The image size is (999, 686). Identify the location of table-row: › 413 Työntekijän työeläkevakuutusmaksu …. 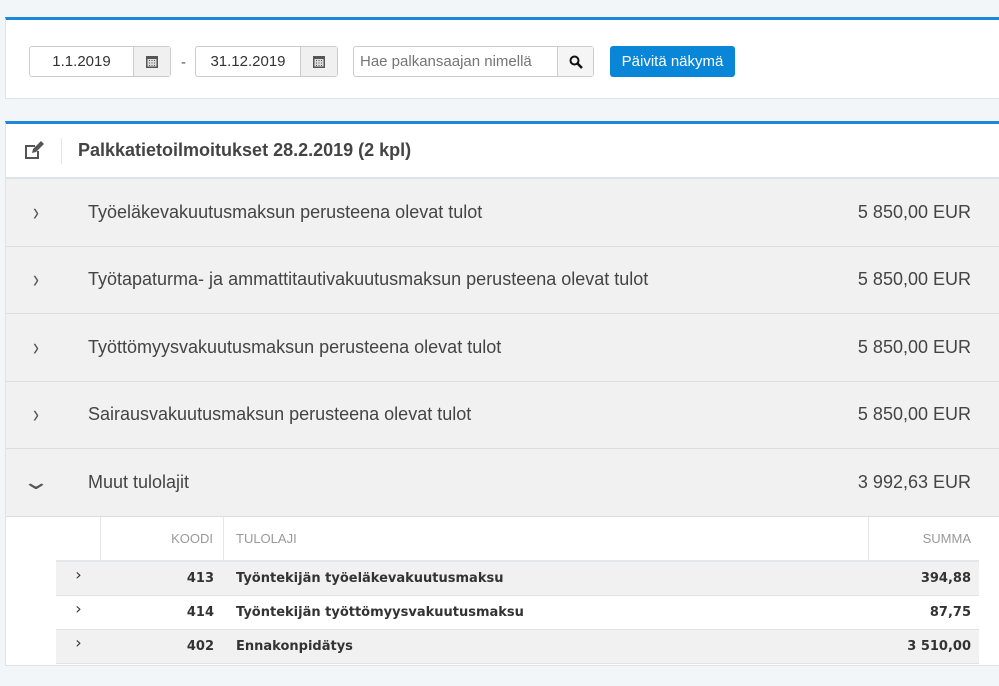
(517, 578).